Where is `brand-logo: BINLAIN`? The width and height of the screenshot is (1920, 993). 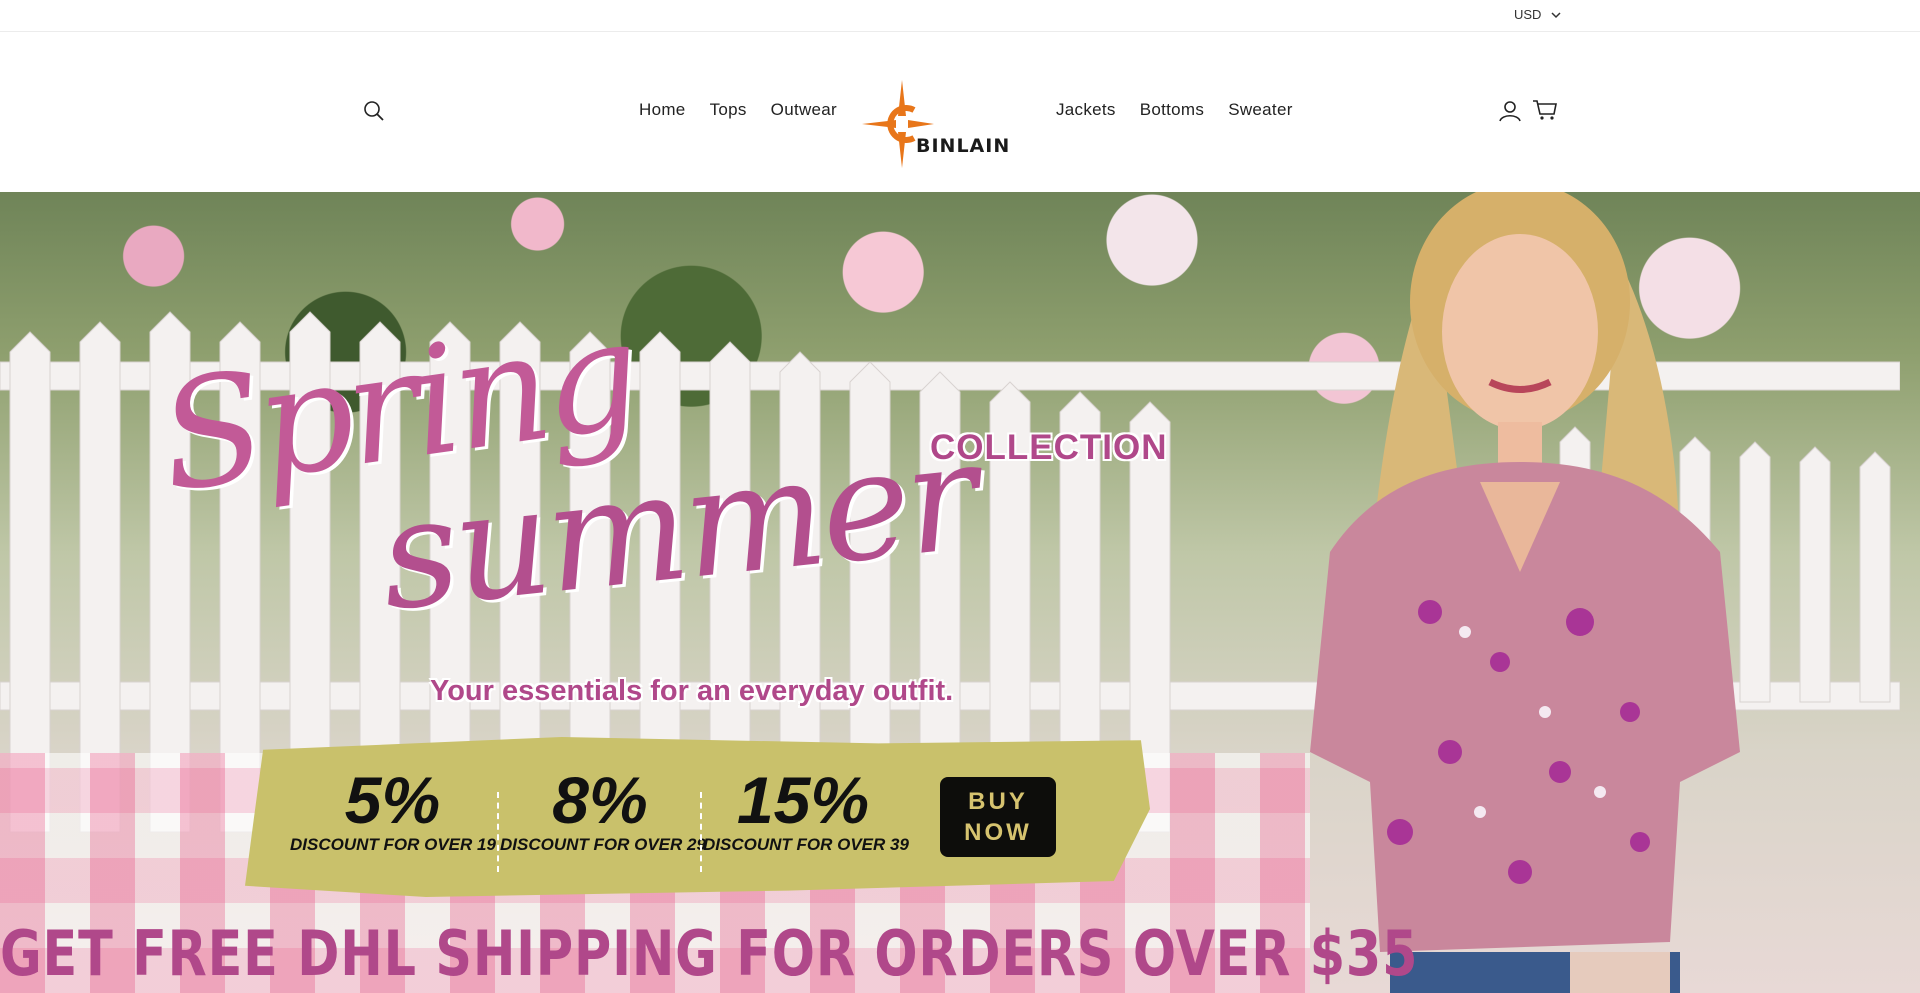 brand-logo: BINLAIN is located at coordinates (935, 136).